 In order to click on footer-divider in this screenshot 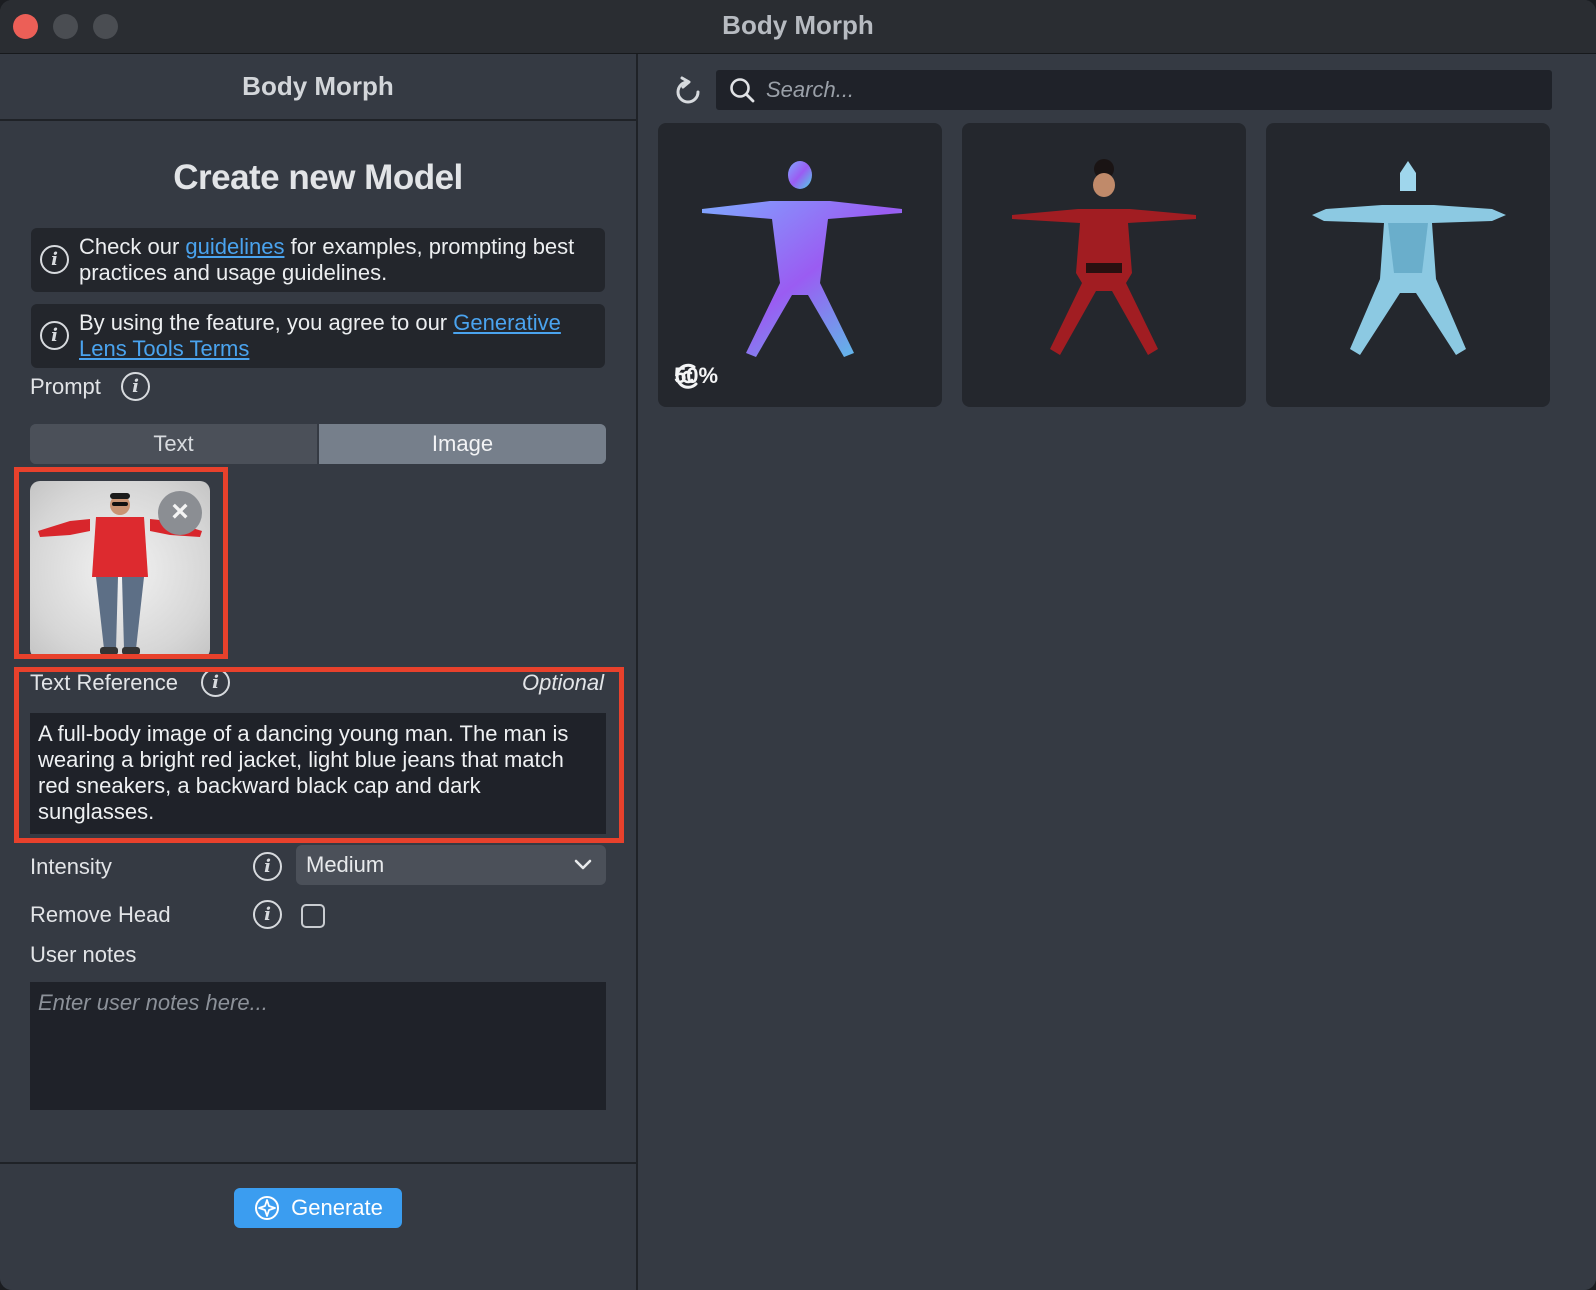, I will do `click(318, 1163)`.